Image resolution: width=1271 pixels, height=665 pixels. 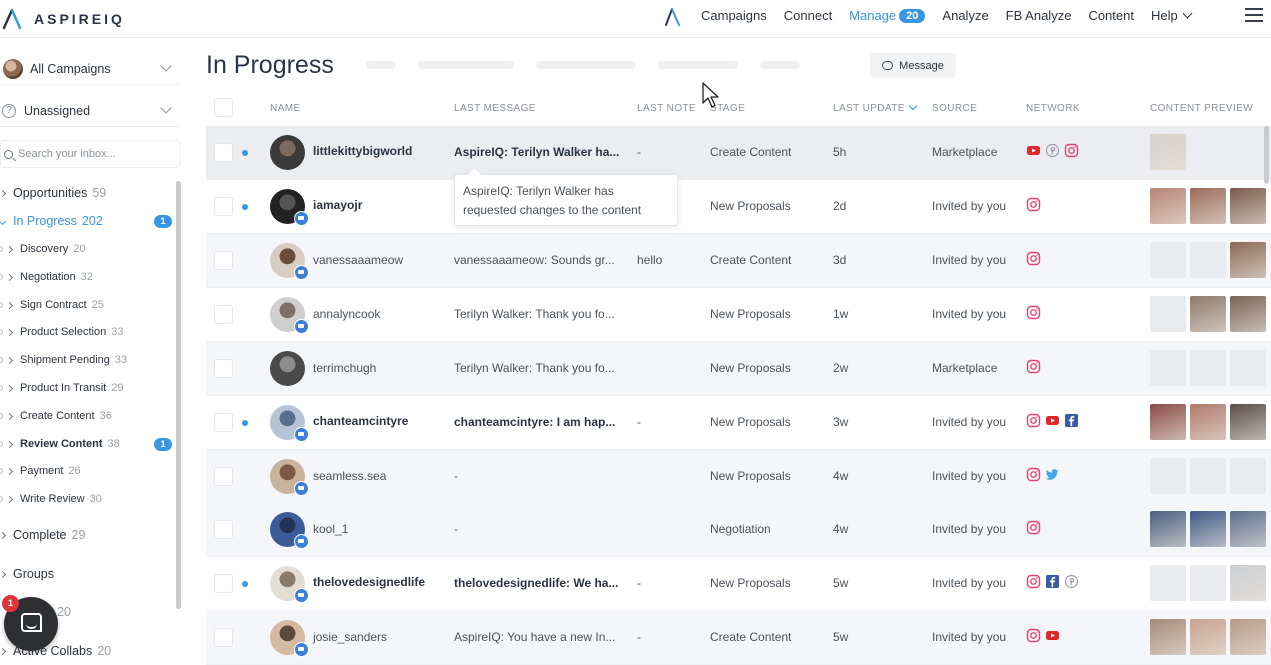 What do you see at coordinates (74, 471) in the screenshot?
I see `tree-count: 26` at bounding box center [74, 471].